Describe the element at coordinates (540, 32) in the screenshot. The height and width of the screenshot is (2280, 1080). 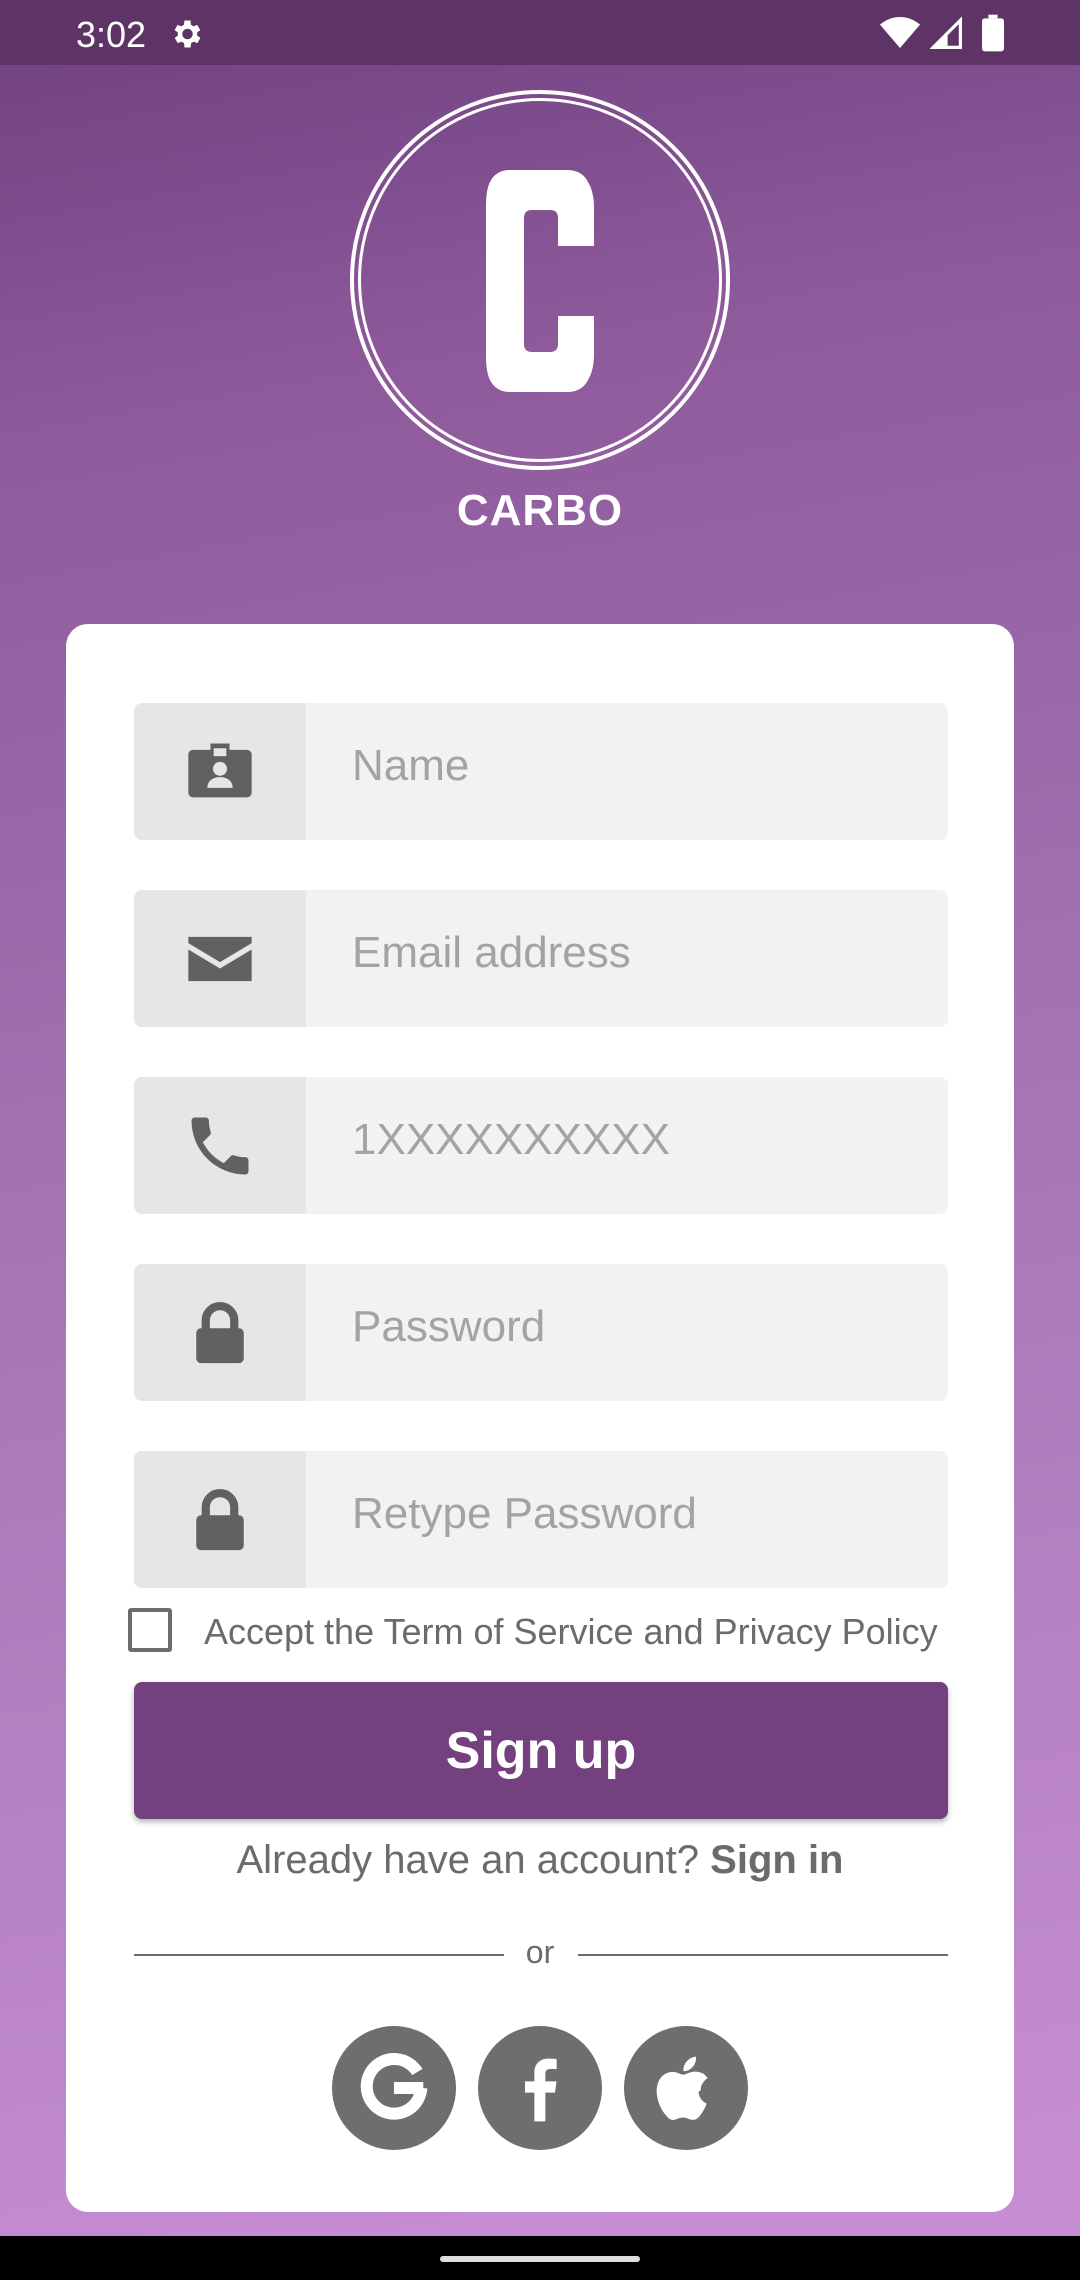
I see `status-bar: 3:02` at that location.